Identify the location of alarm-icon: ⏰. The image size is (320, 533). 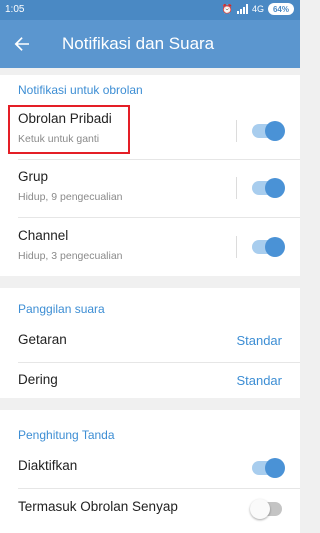
(227, 8).